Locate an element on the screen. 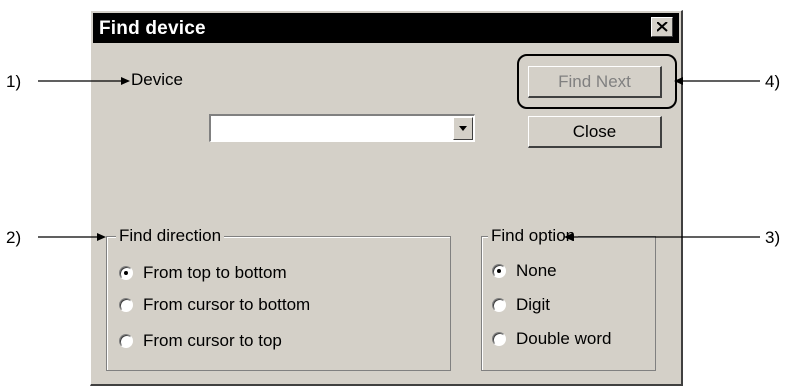 Image resolution: width=795 pixels, height=387 pixels. arrow-2-head is located at coordinates (101, 237).